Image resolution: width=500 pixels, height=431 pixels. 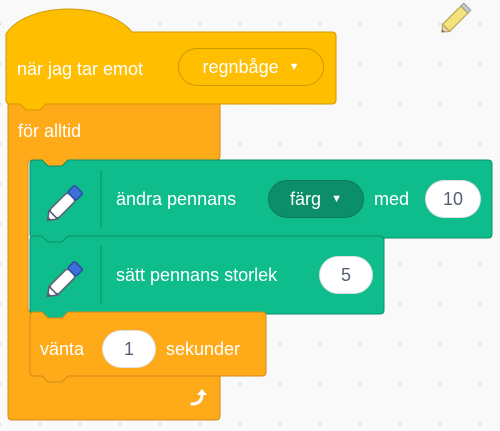 I want to click on pen-param-dropdown-value: färg, so click(x=306, y=198).